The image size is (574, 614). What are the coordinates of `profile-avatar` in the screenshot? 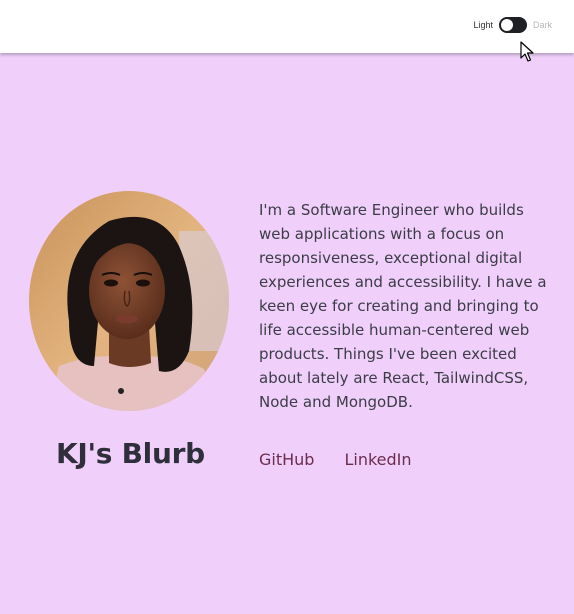 It's located at (129, 301).